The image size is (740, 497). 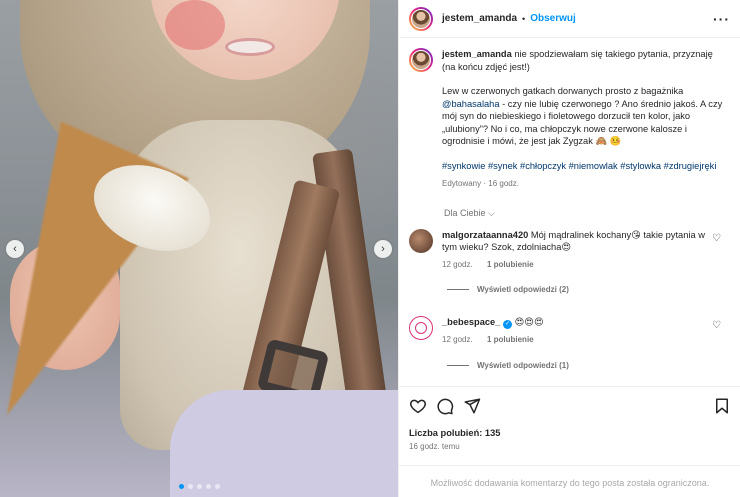 I want to click on view-replies-button: Wyświetl odpowiedzi (2), so click(x=588, y=289).